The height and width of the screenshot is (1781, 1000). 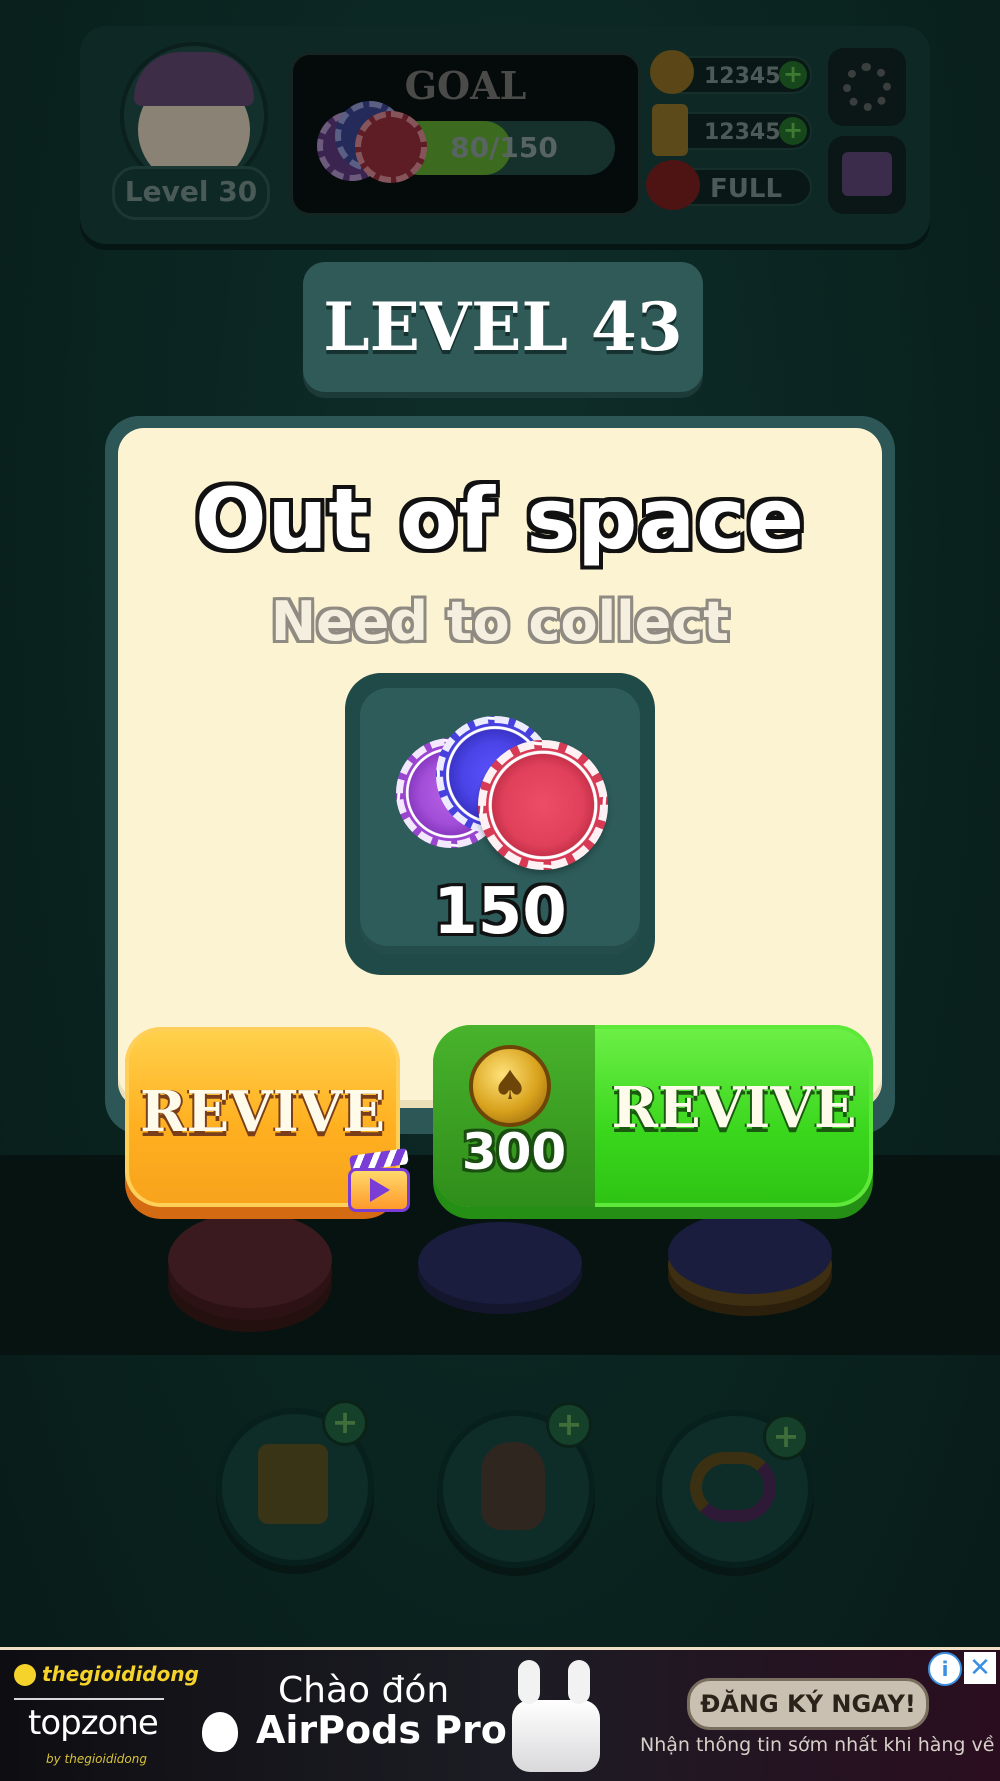 I want to click on airpod-right-image, so click(x=579, y=1682).